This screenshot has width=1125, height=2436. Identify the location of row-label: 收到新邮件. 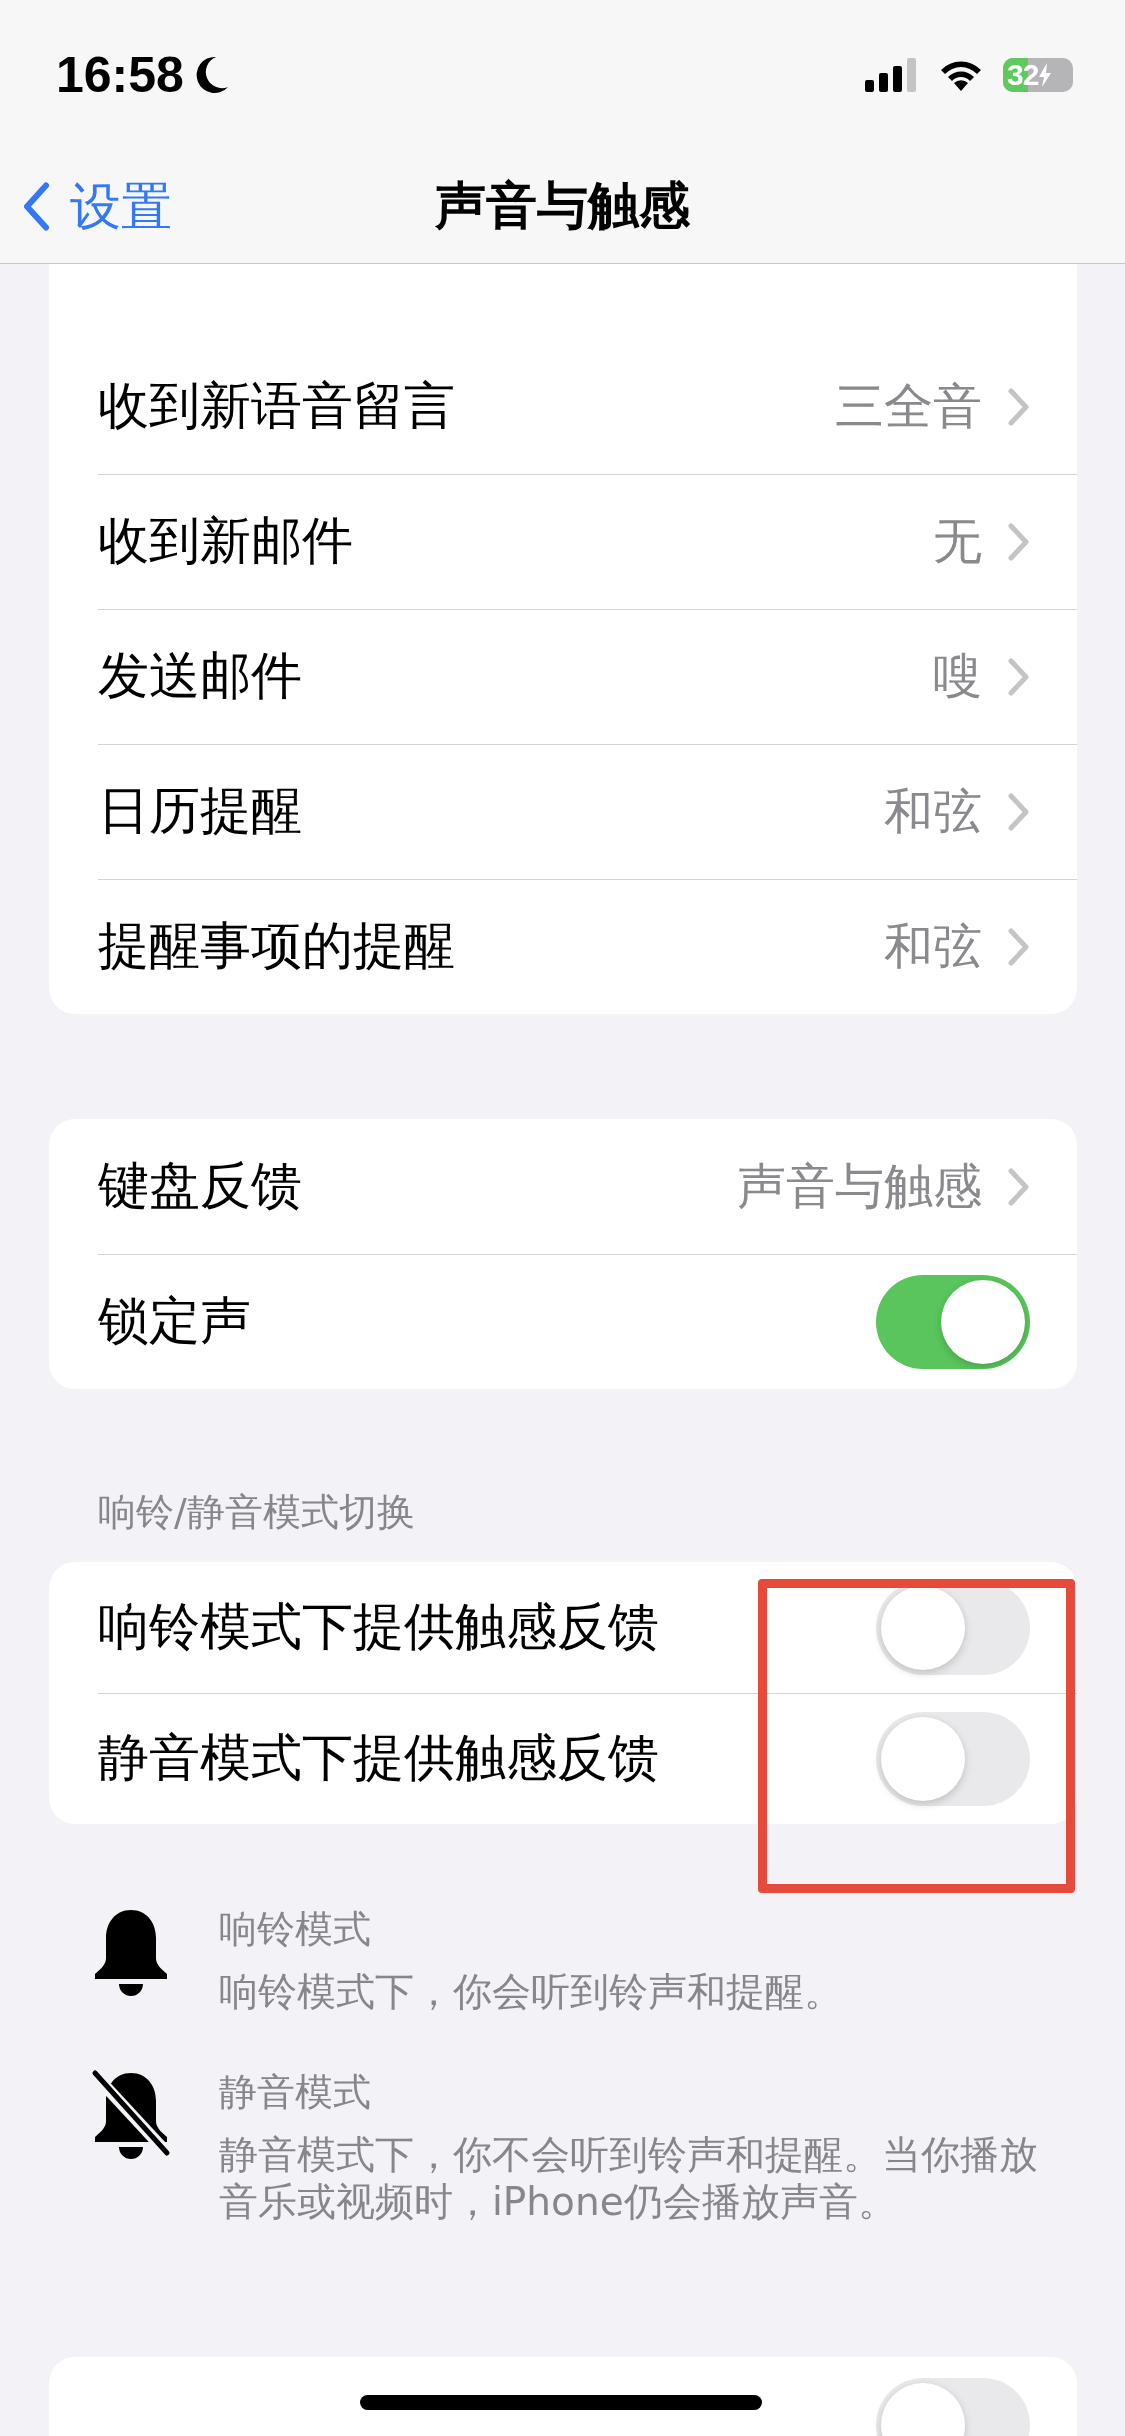
(226, 541).